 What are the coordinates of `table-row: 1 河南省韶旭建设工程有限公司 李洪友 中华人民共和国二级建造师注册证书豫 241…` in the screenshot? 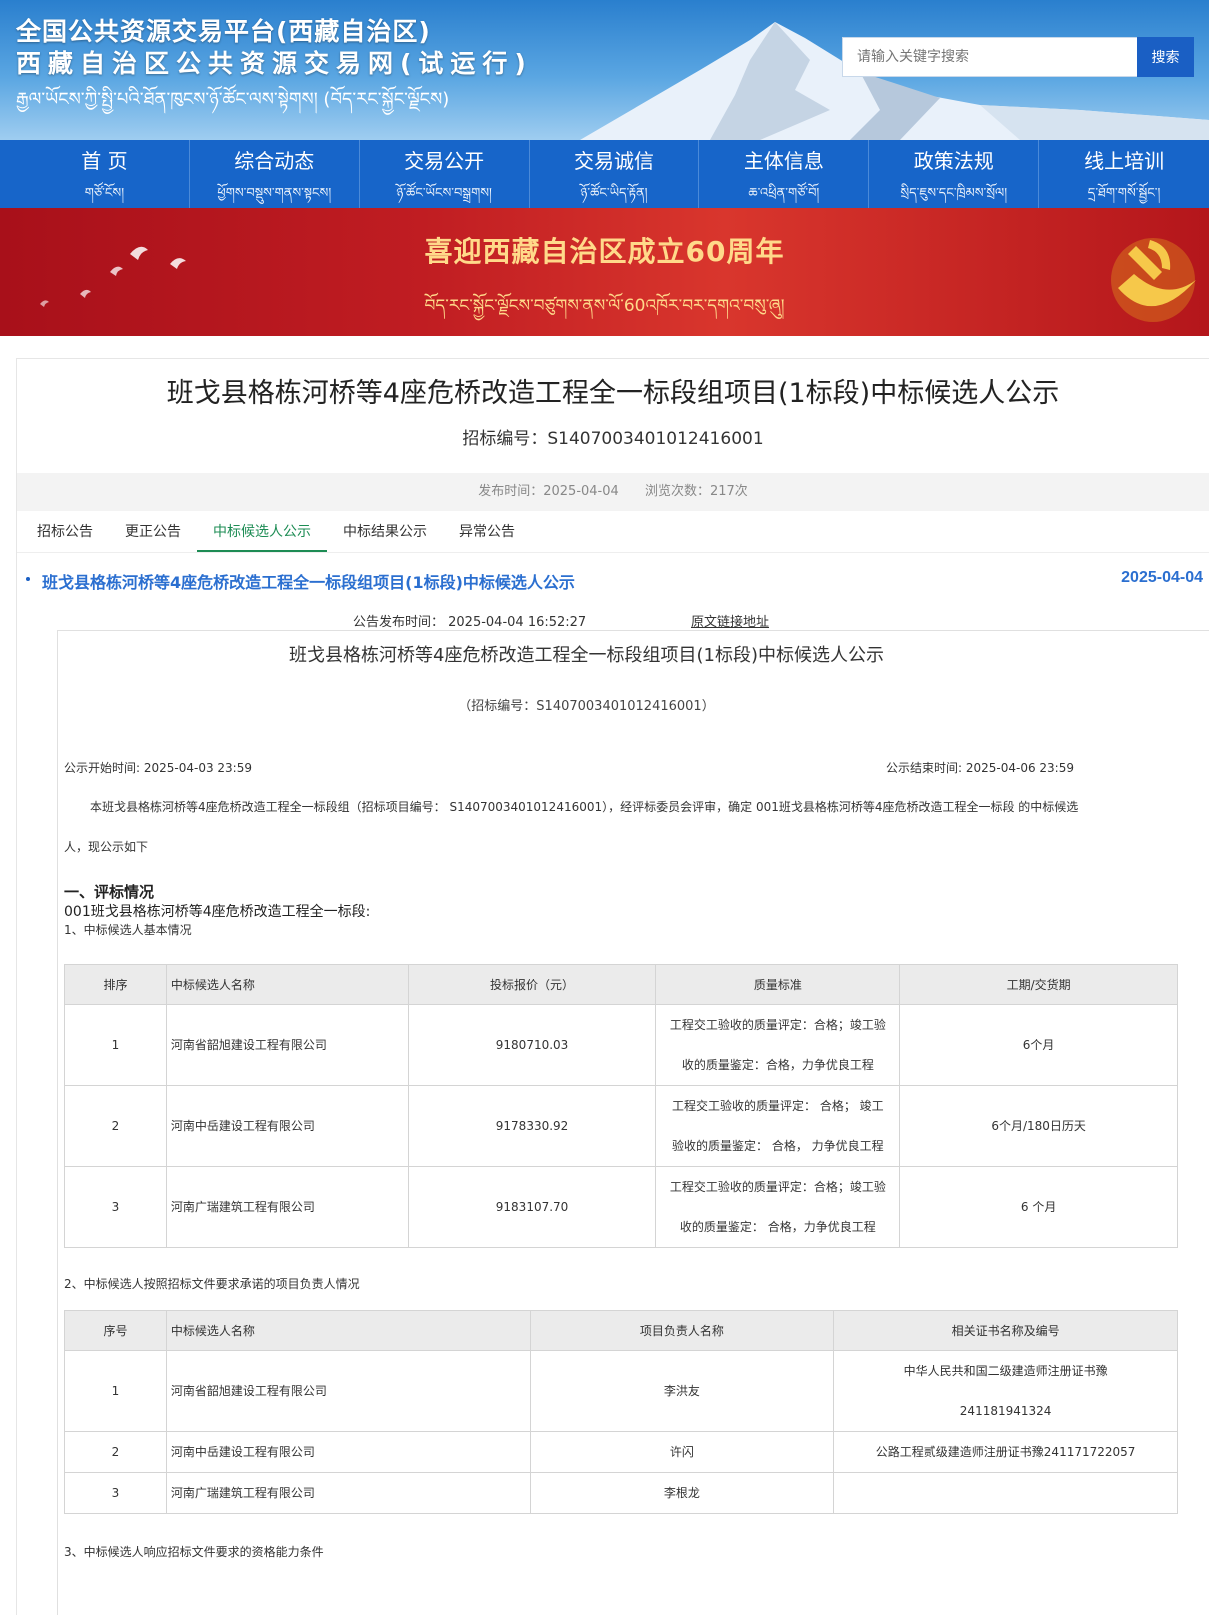 It's located at (621, 1391).